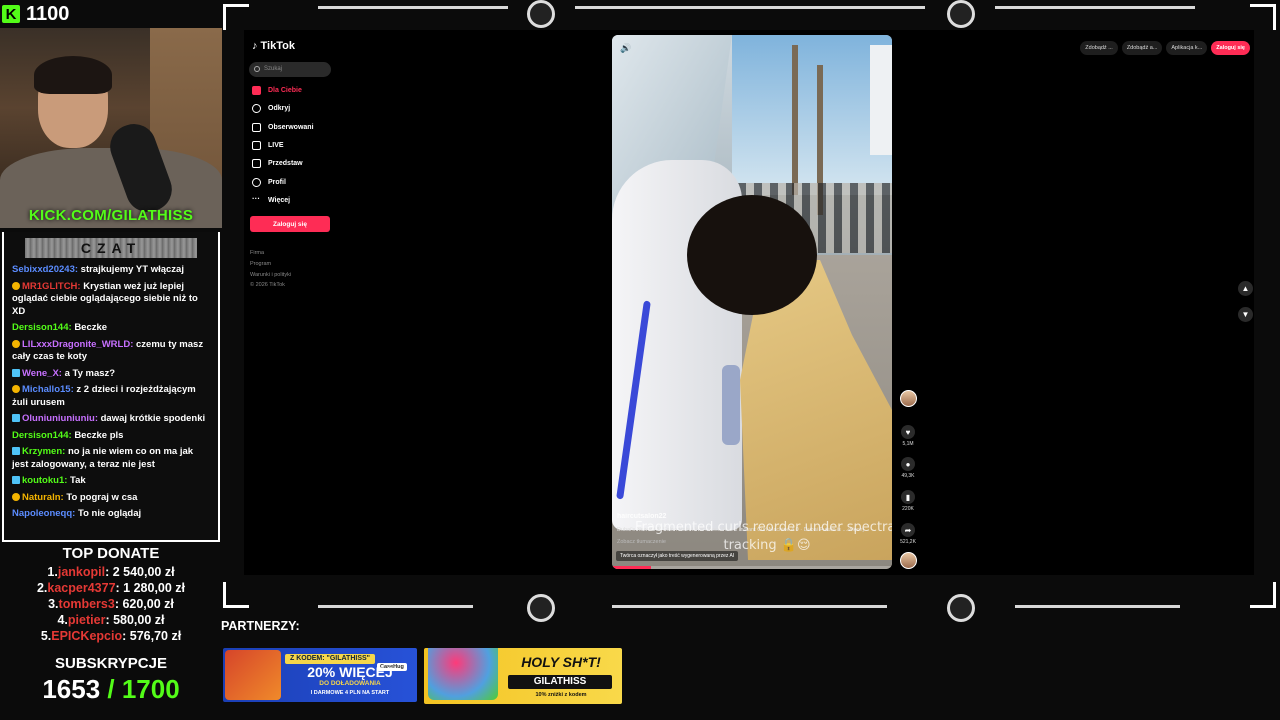 Image resolution: width=1280 pixels, height=720 pixels. I want to click on nav-explore: Odkryj, so click(271, 108).